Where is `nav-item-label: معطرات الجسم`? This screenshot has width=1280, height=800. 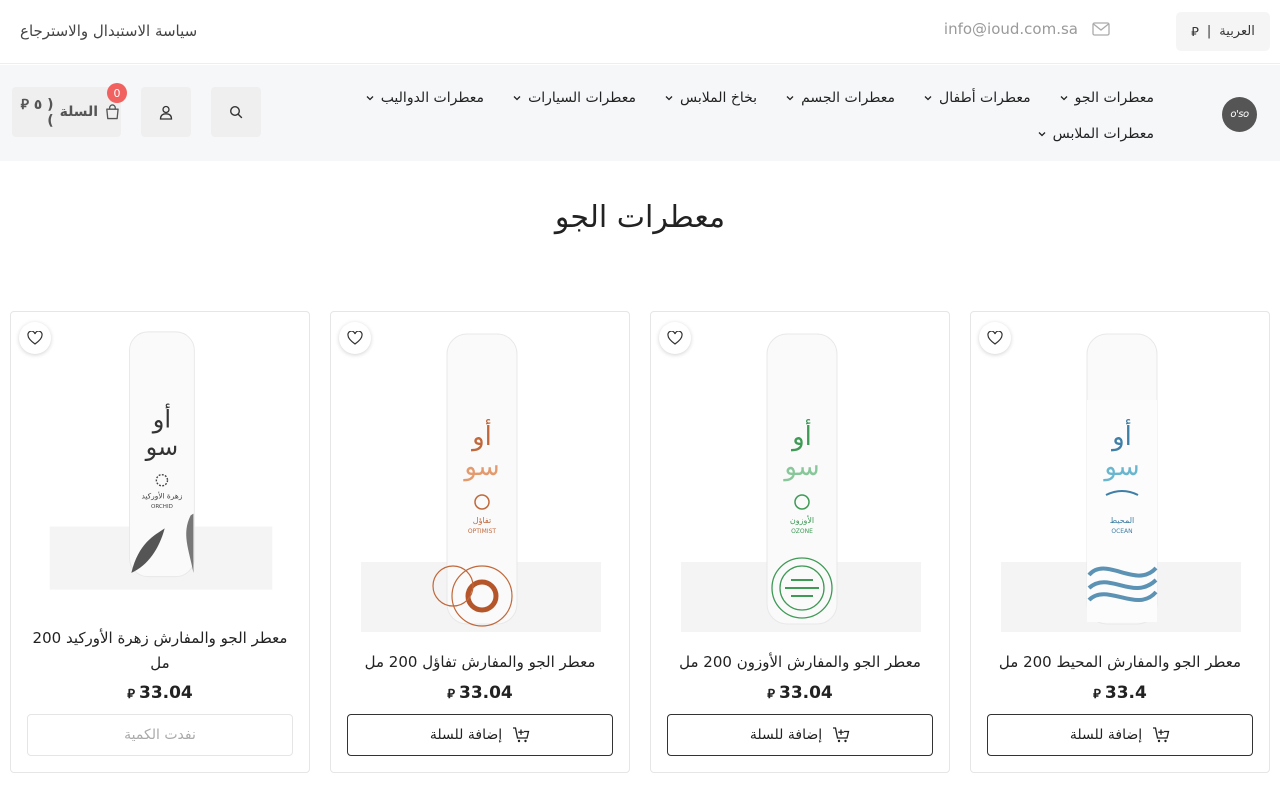 nav-item-label: معطرات الجسم is located at coordinates (848, 98).